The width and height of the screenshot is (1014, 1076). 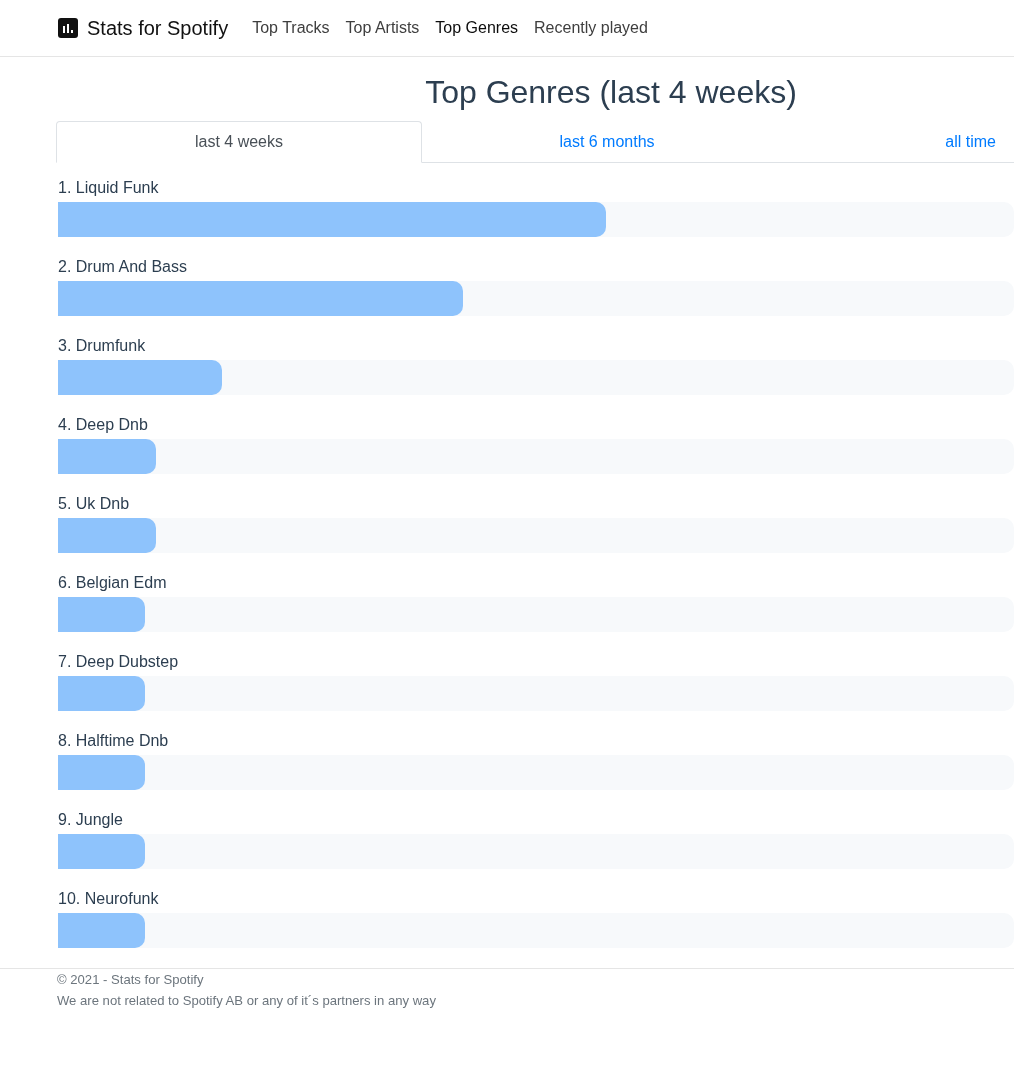 I want to click on period-tab: last 4 weeks, so click(x=239, y=142).